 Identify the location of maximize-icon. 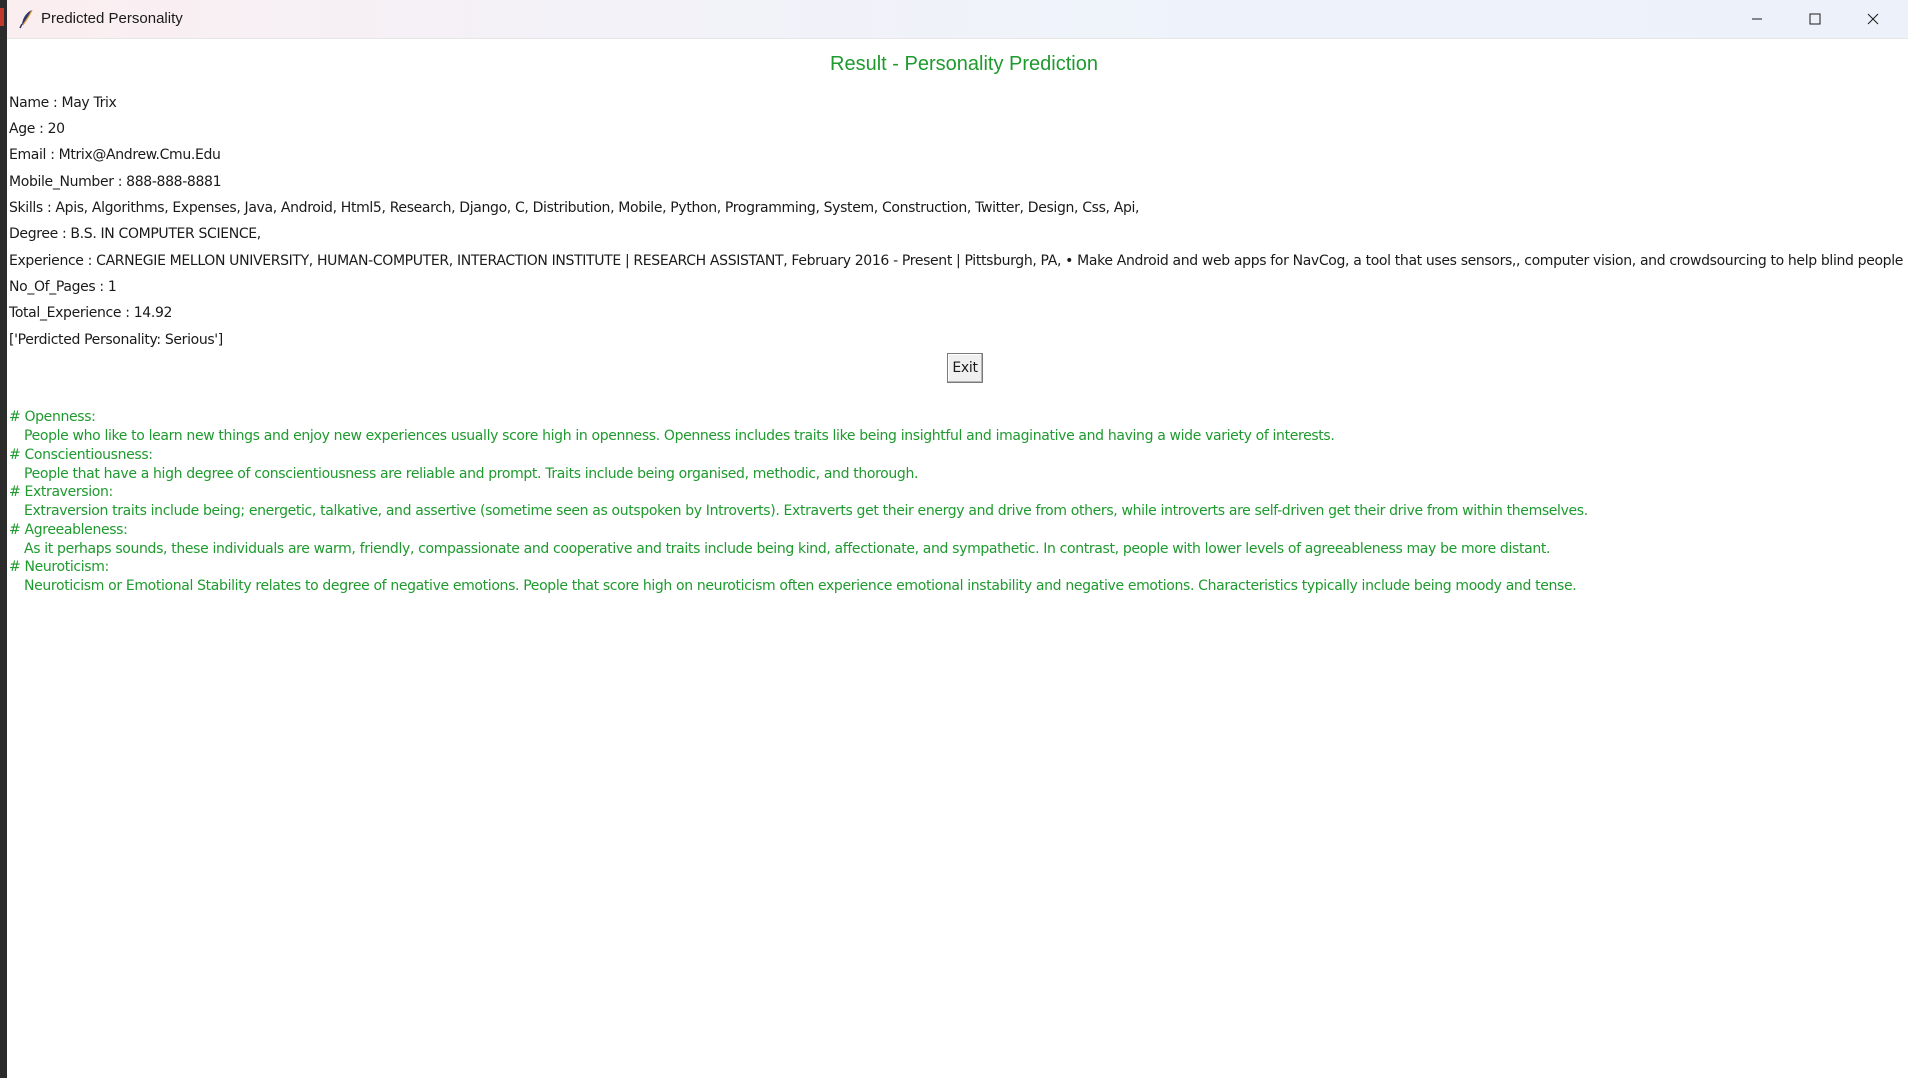
(1815, 19).